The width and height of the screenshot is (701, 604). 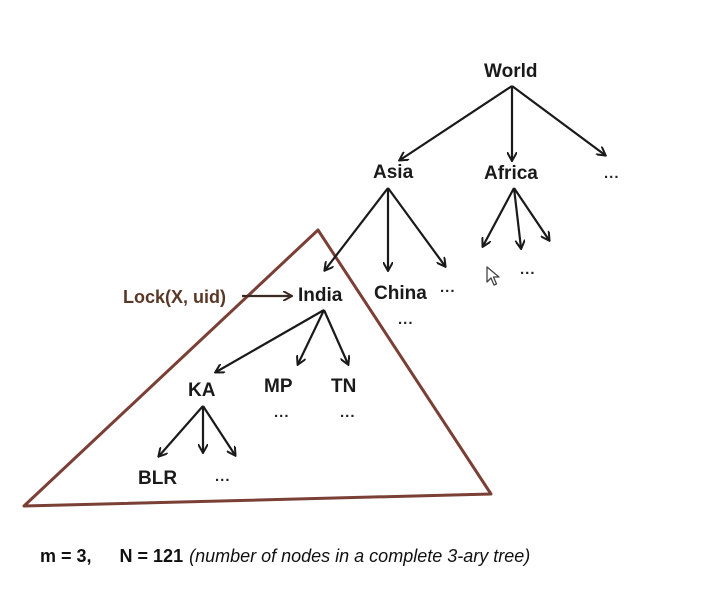 What do you see at coordinates (344, 386) in the screenshot?
I see `node-tn: TN` at bounding box center [344, 386].